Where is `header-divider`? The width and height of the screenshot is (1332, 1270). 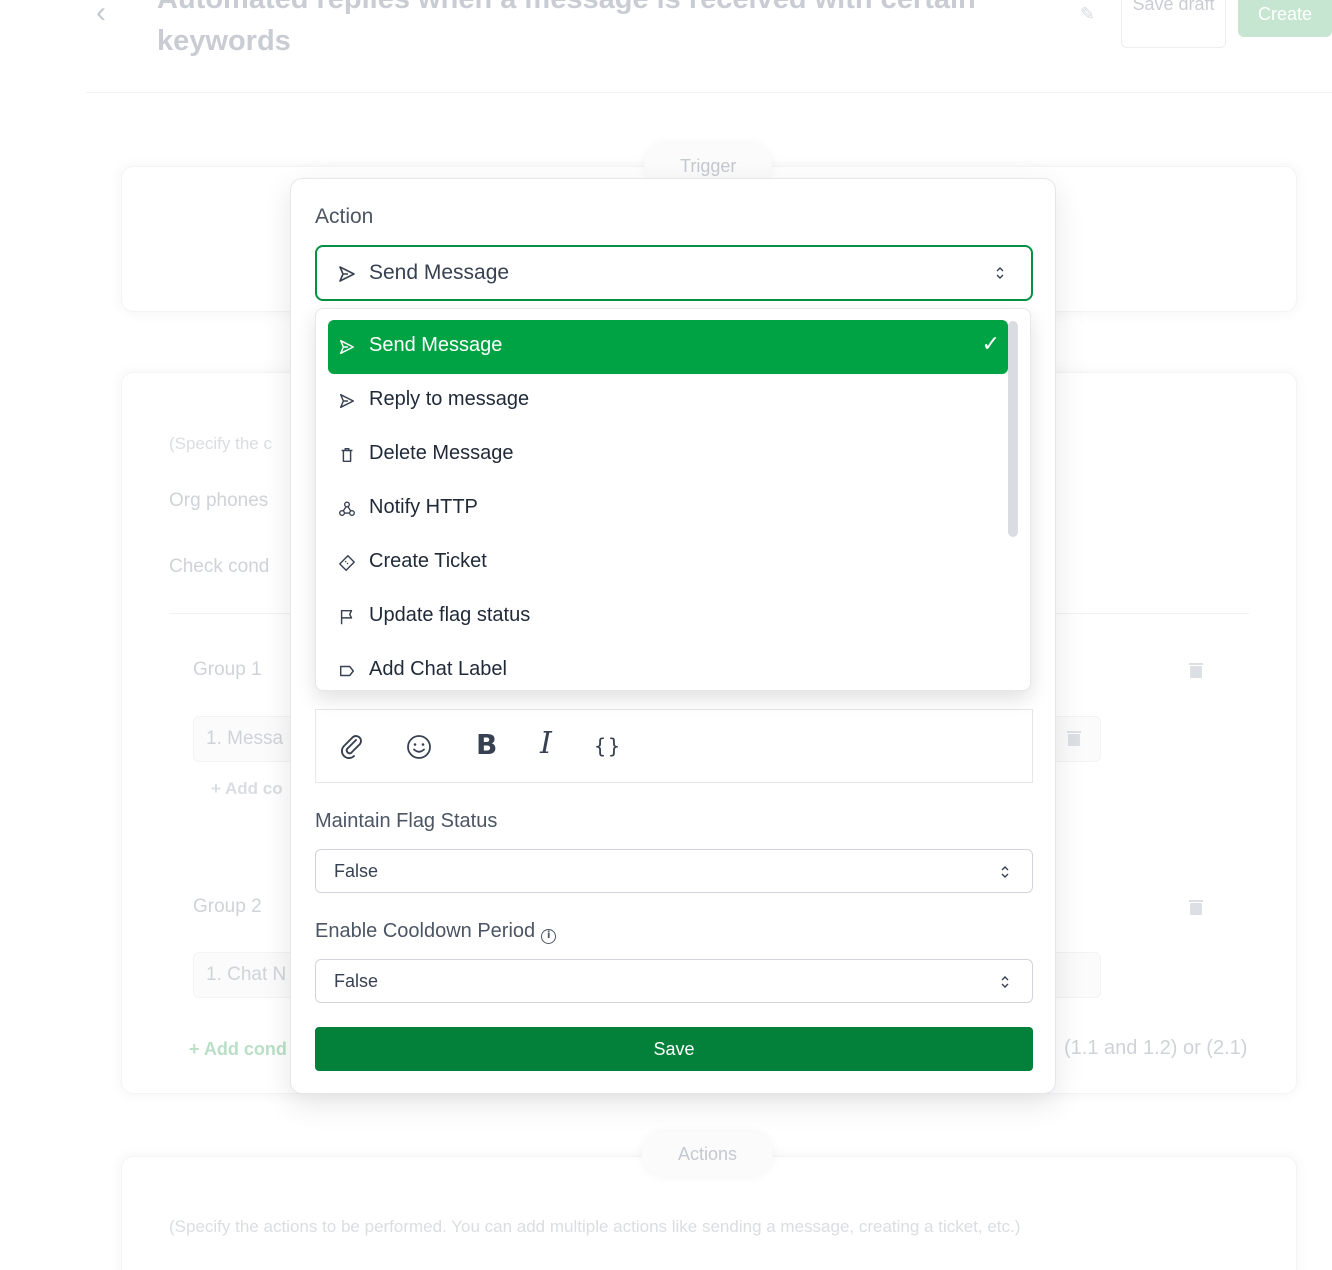 header-divider is located at coordinates (709, 92).